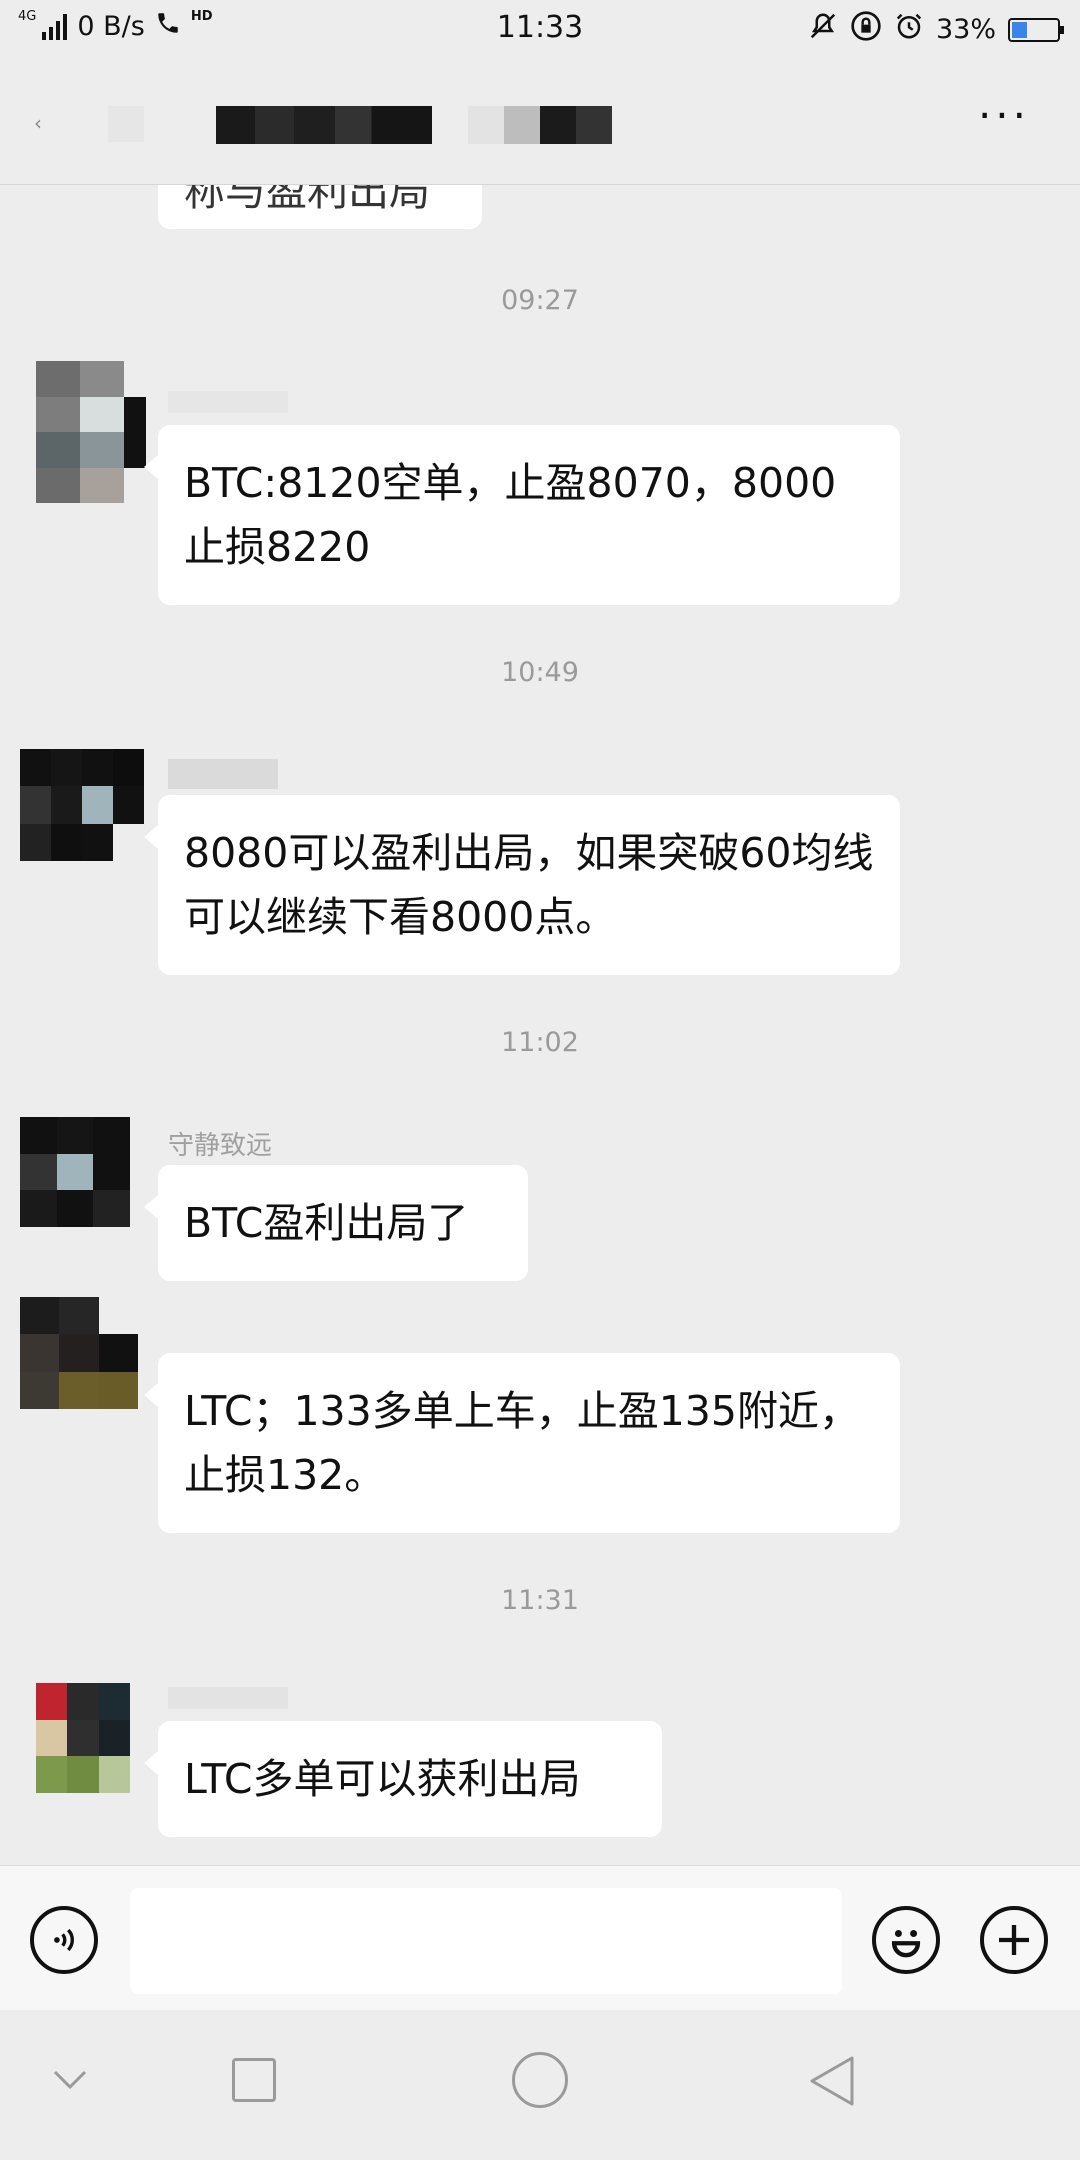  Describe the element at coordinates (70, 2082) in the screenshot. I see `chevron-down-icon` at that location.